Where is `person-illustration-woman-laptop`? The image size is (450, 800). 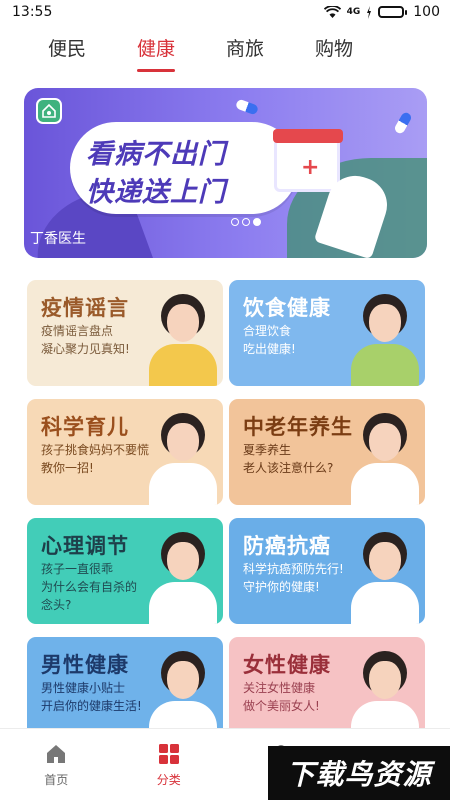
person-illustration-woman-laptop is located at coordinates (182, 340).